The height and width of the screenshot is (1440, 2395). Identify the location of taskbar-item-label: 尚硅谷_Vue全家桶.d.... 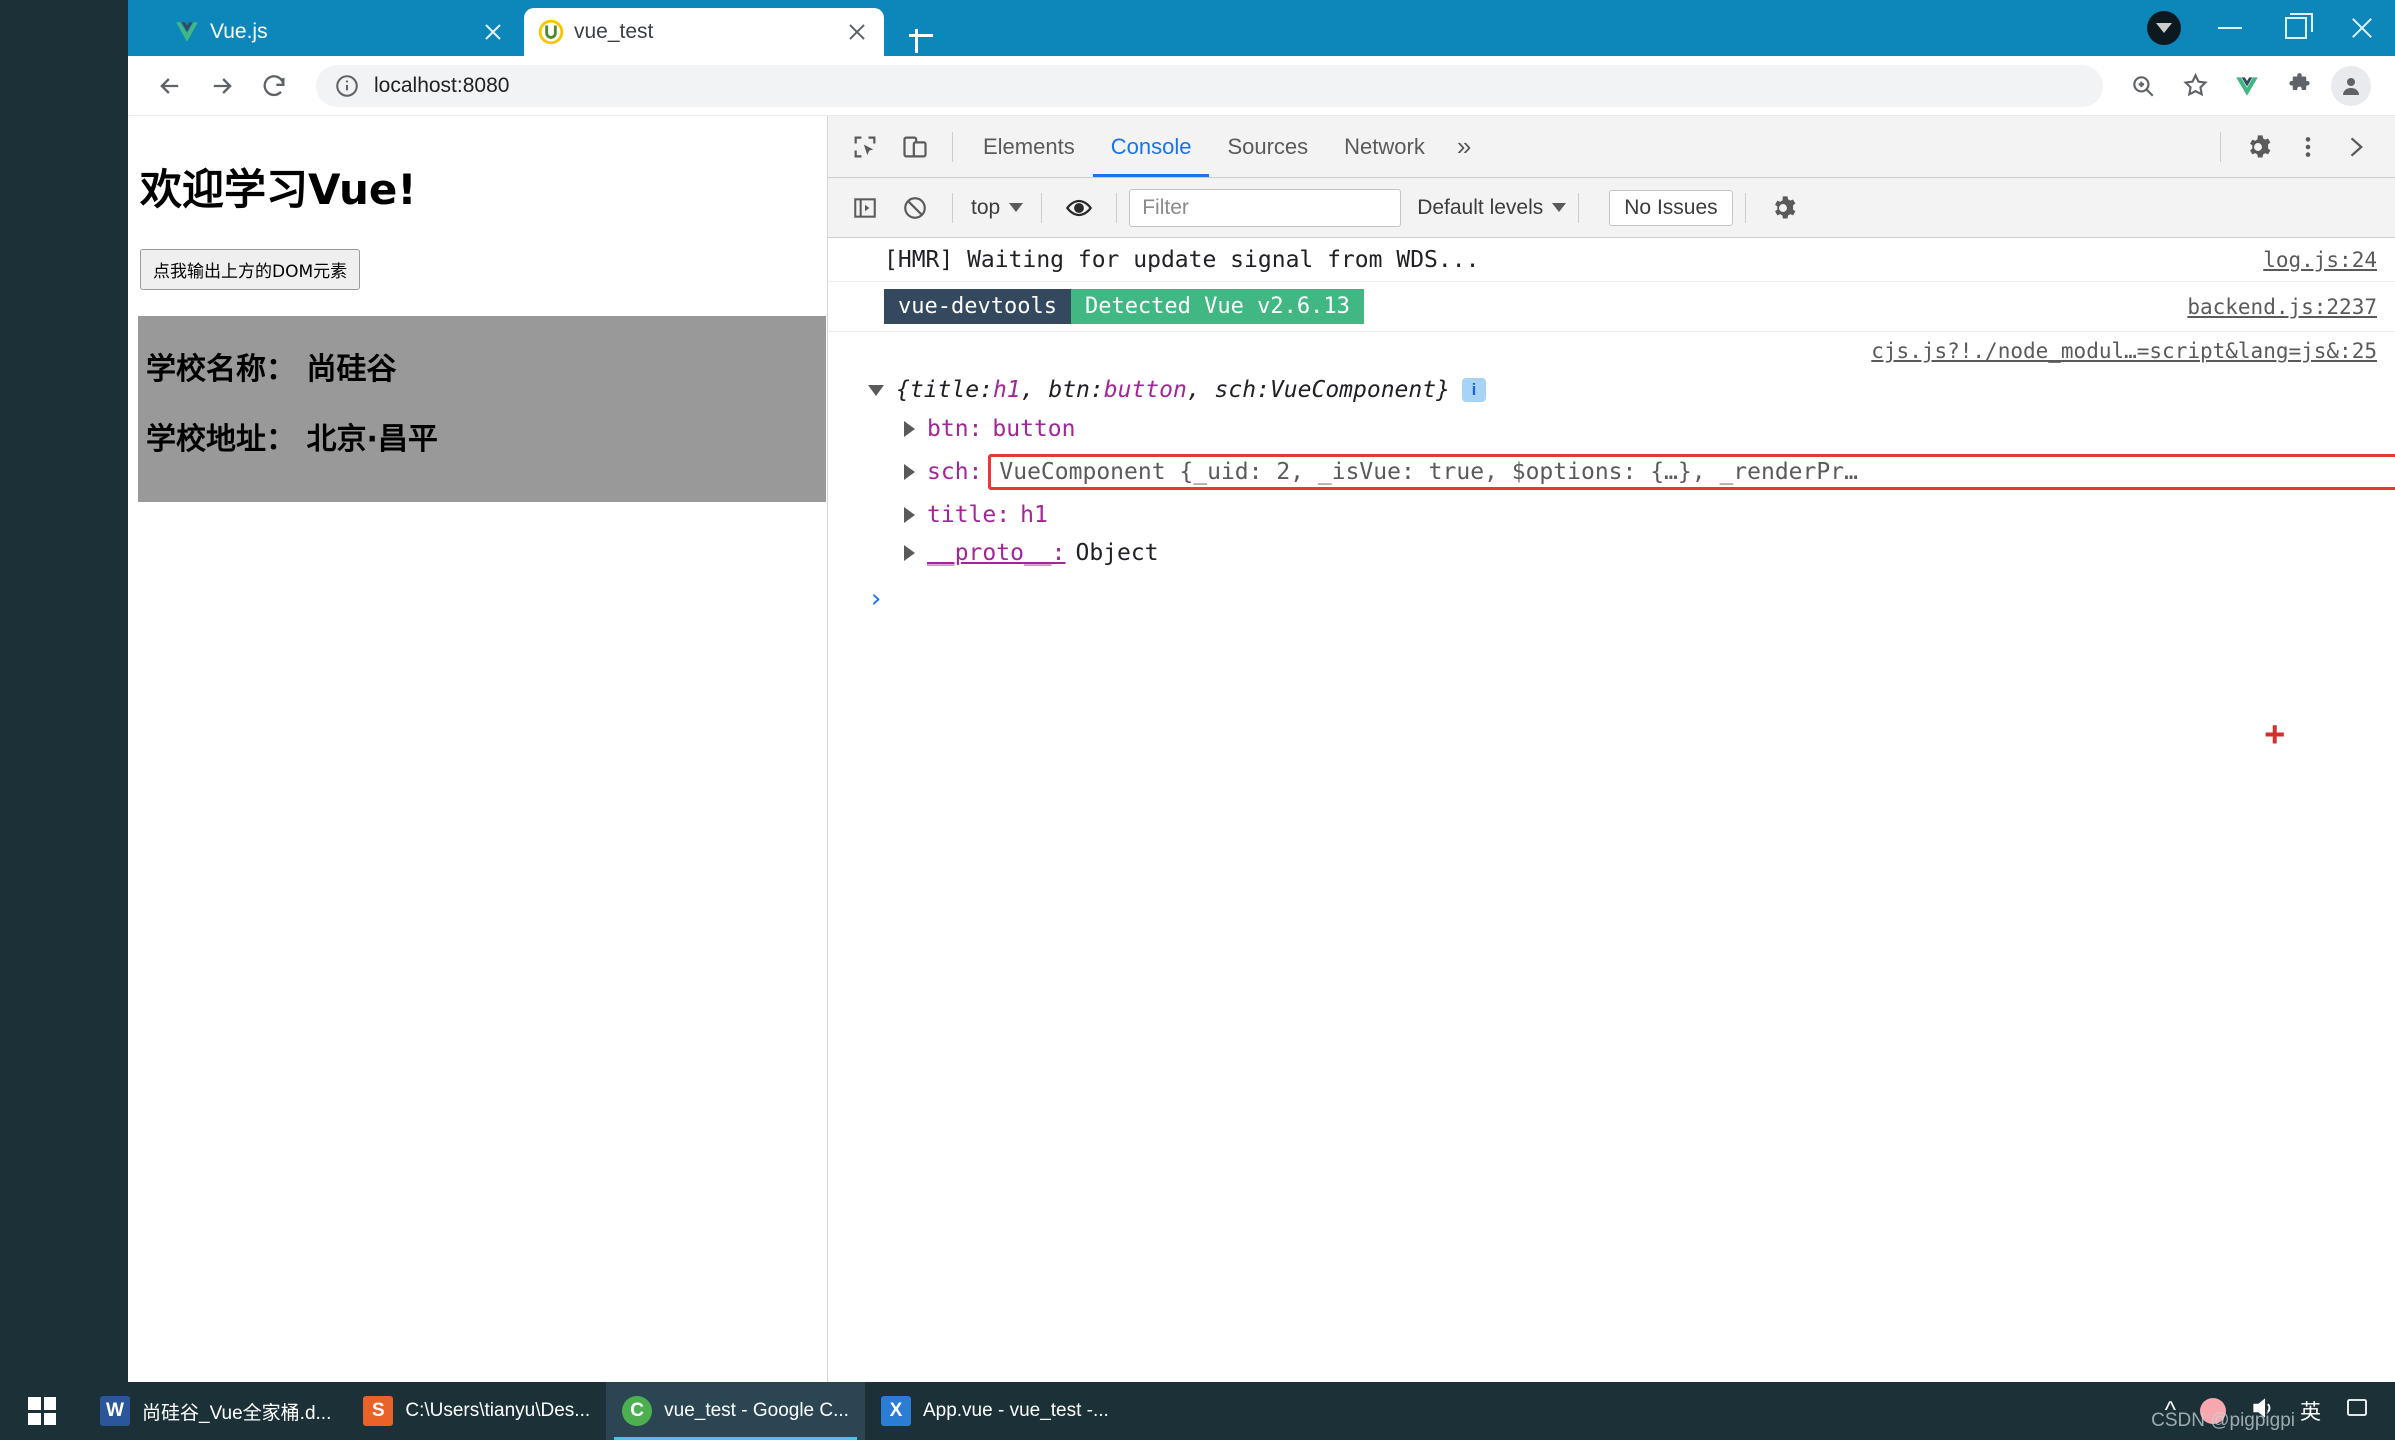
(237, 1413).